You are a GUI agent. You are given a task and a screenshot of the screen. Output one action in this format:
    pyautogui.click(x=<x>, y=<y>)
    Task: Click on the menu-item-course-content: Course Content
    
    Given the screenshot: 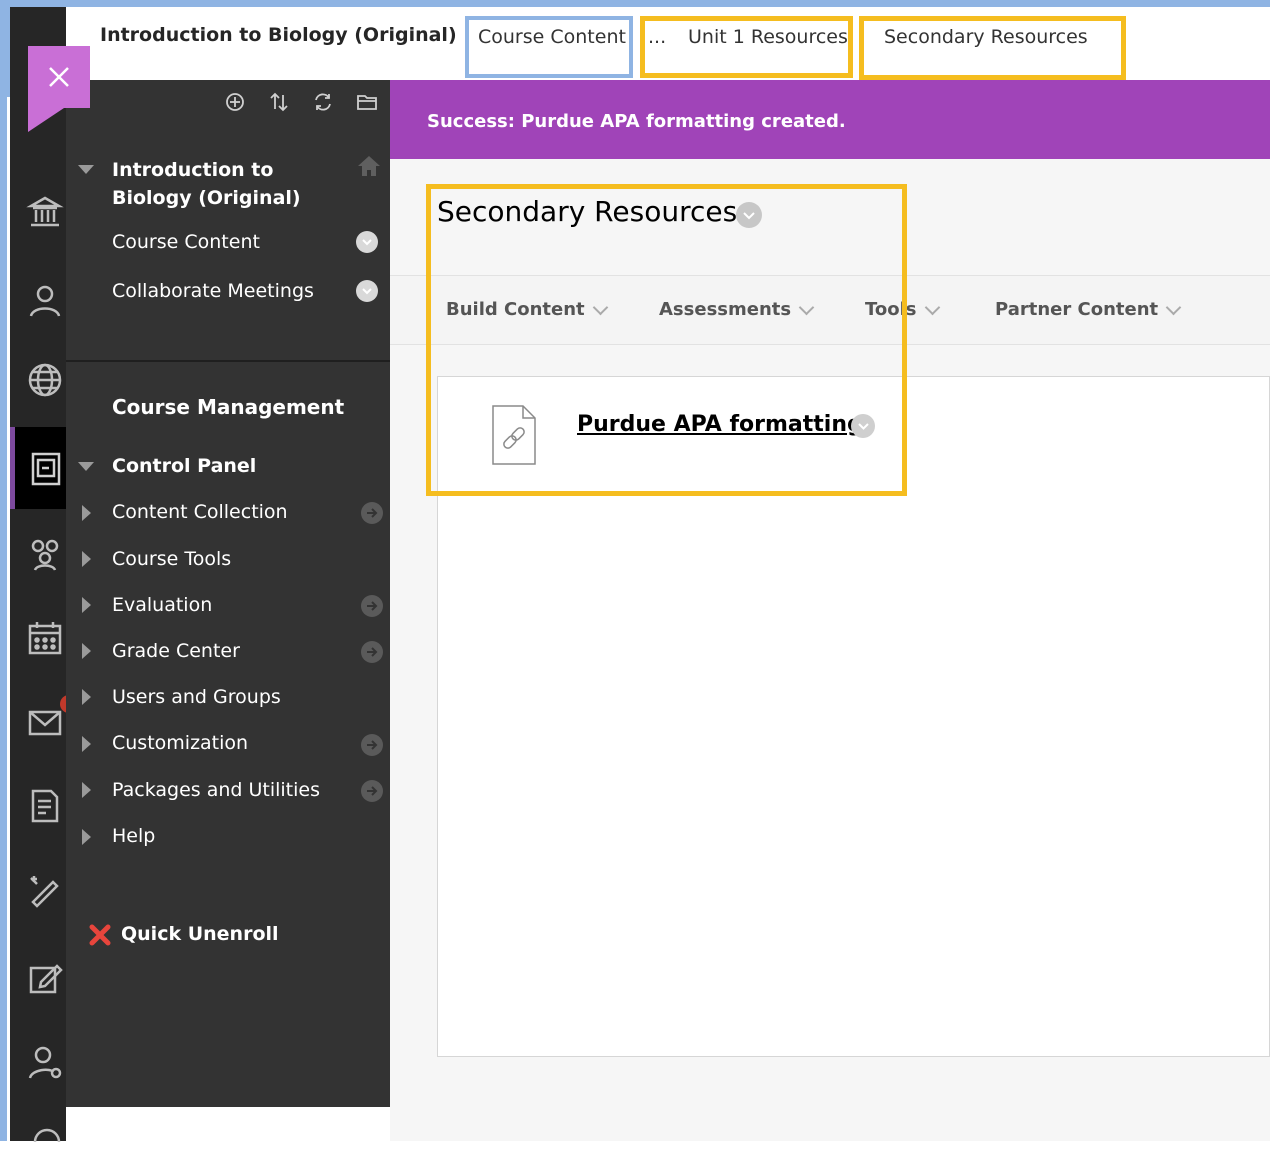 What is the action you would take?
    pyautogui.click(x=186, y=242)
    